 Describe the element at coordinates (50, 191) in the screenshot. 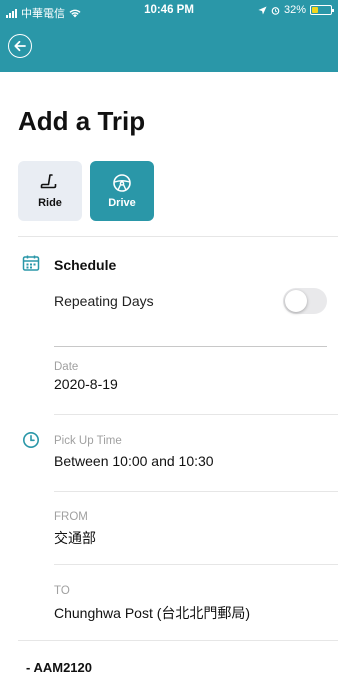

I see `ride-mode-button: Ride` at that location.